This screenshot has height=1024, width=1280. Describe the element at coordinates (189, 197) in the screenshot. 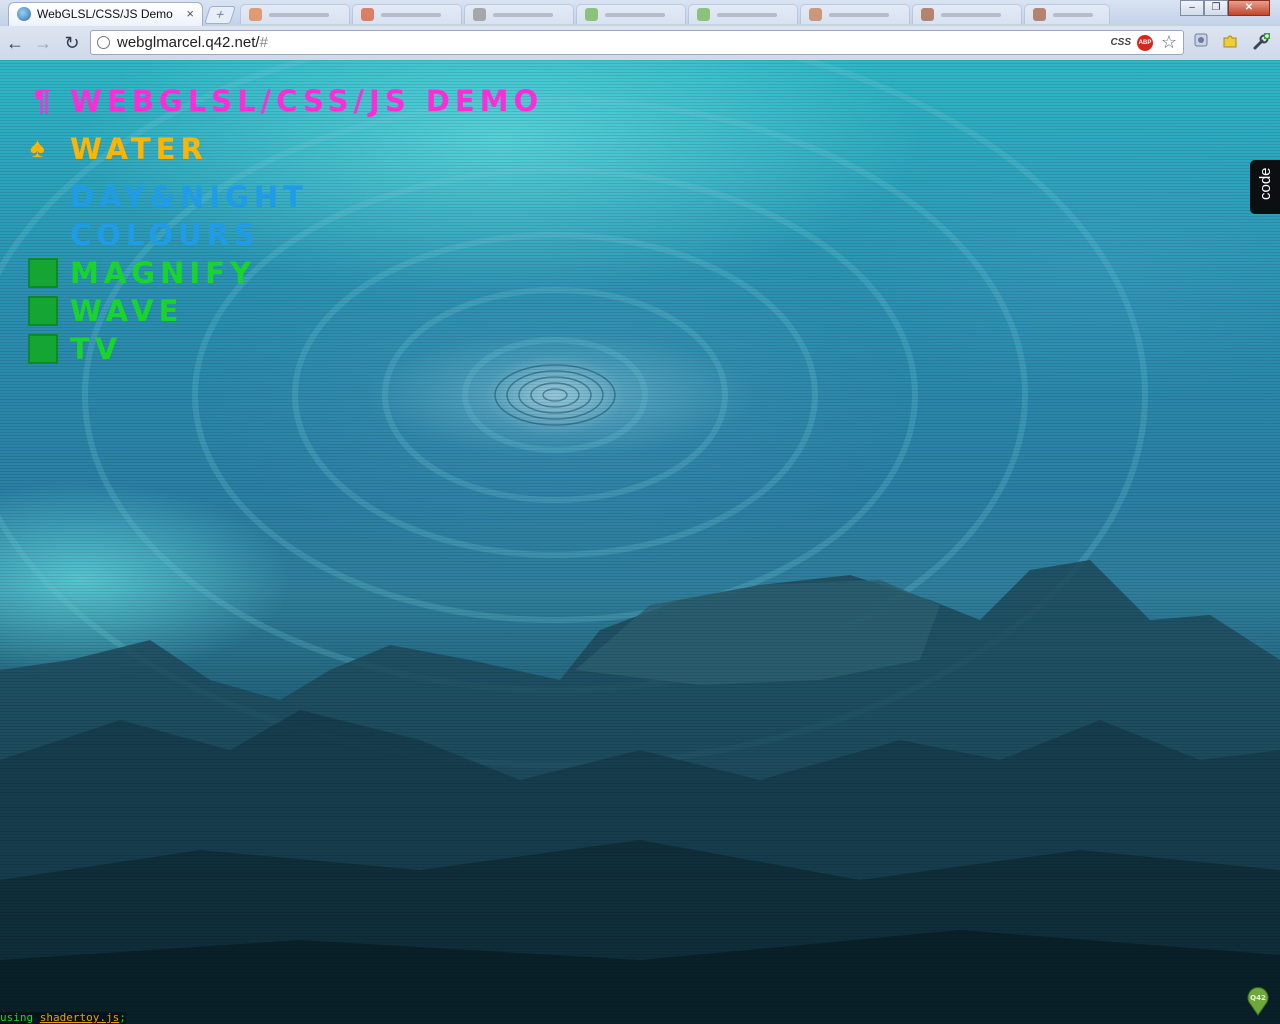

I see `menu-item-day-night: Day&Night` at that location.